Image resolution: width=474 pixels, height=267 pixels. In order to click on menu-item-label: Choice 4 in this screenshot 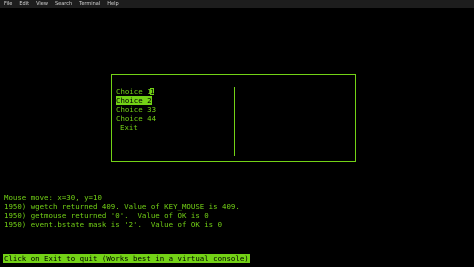, I will do `click(134, 118)`.